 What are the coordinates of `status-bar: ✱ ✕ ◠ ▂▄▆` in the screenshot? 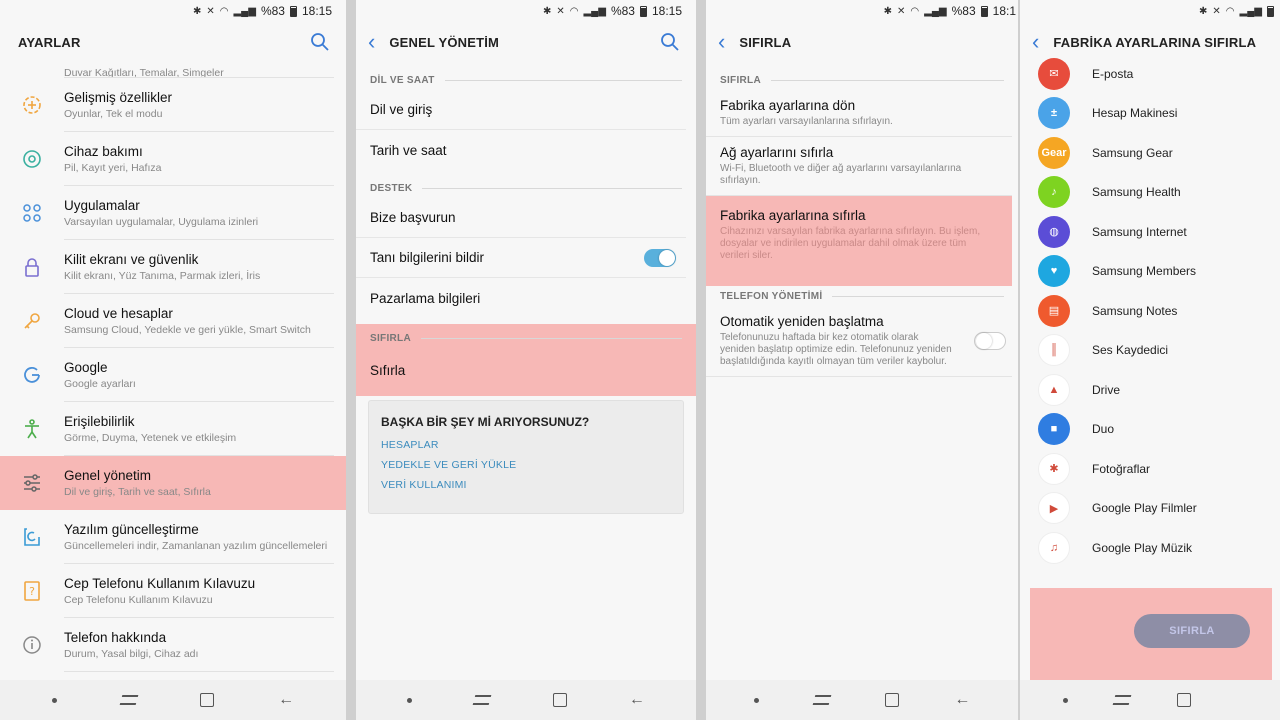 It's located at (1150, 11).